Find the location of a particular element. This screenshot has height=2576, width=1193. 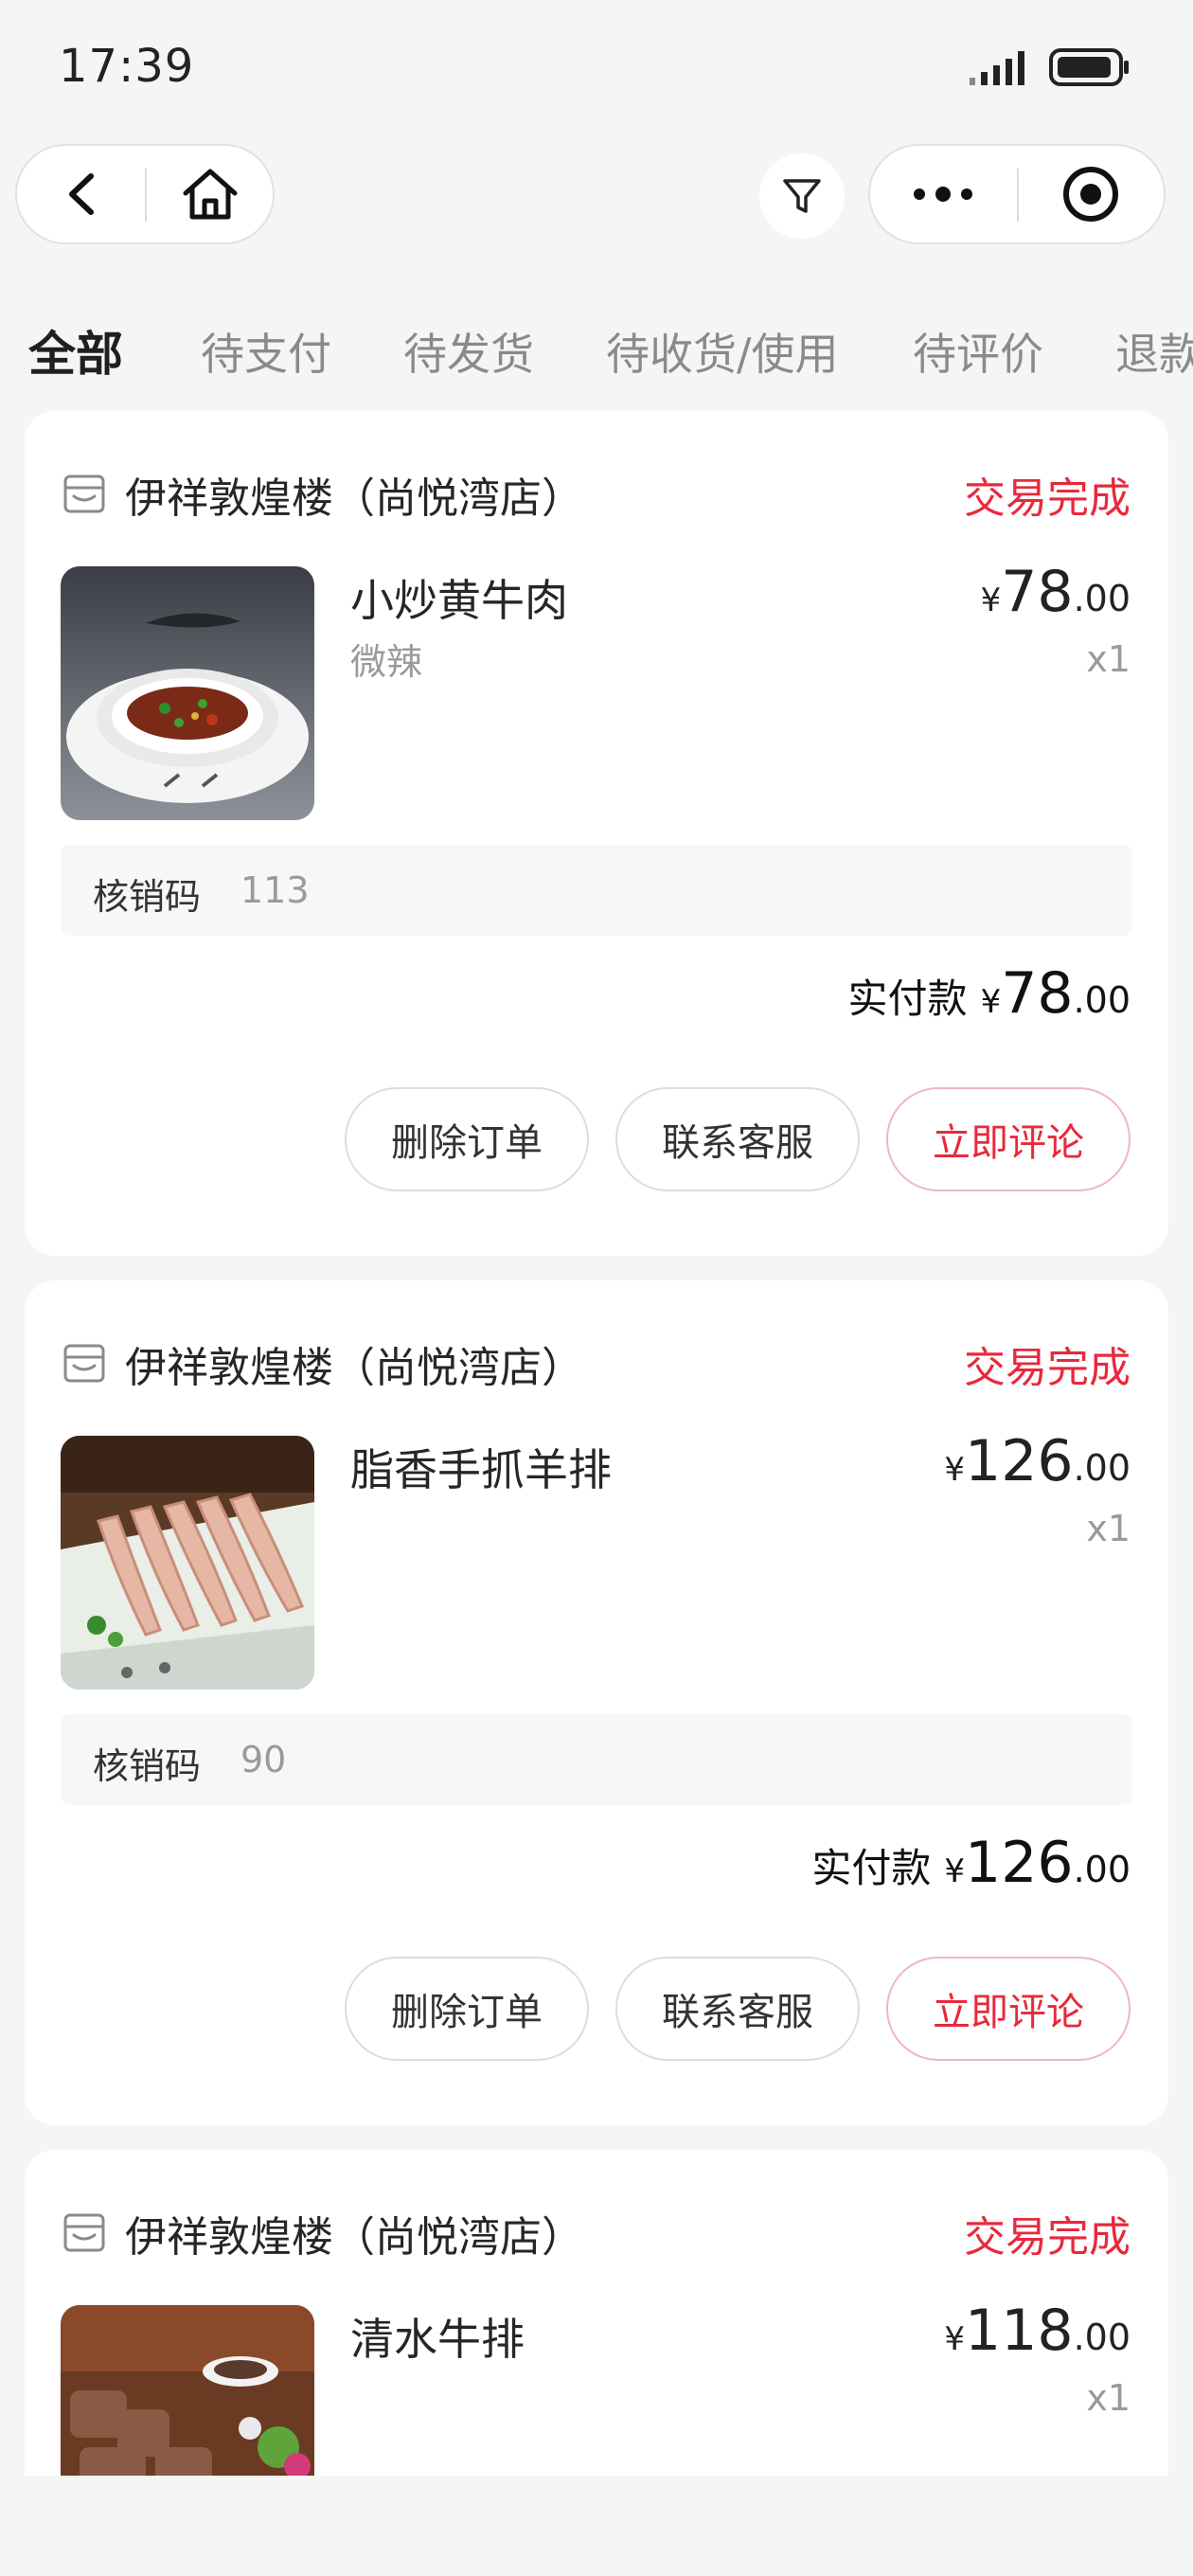

tab-pending-receipt: 待收货/使用 is located at coordinates (722, 351).